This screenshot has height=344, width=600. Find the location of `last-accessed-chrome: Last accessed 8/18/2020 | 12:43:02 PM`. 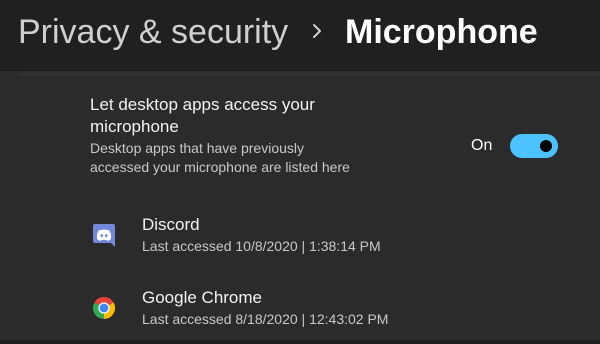

last-accessed-chrome: Last accessed 8/18/2020 | 12:43:02 PM is located at coordinates (265, 319).